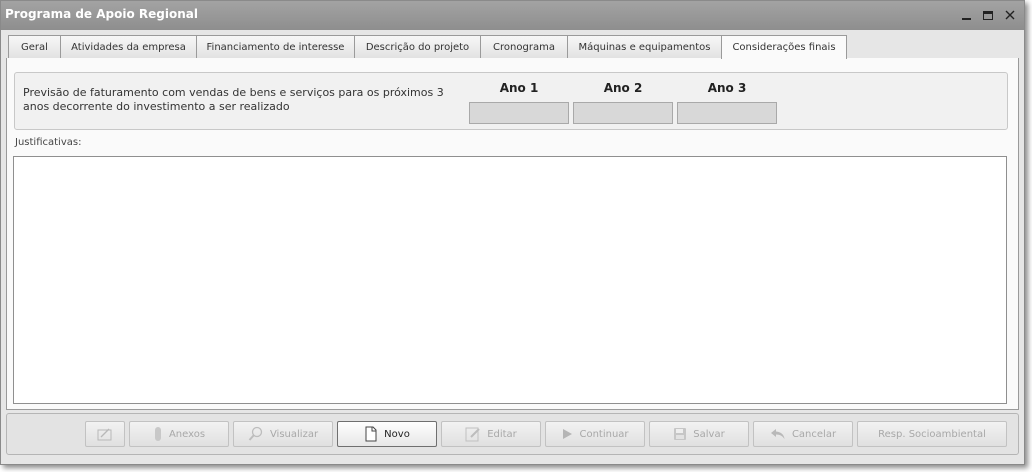  What do you see at coordinates (623, 88) in the screenshot?
I see `year-2-title: Ano 2` at bounding box center [623, 88].